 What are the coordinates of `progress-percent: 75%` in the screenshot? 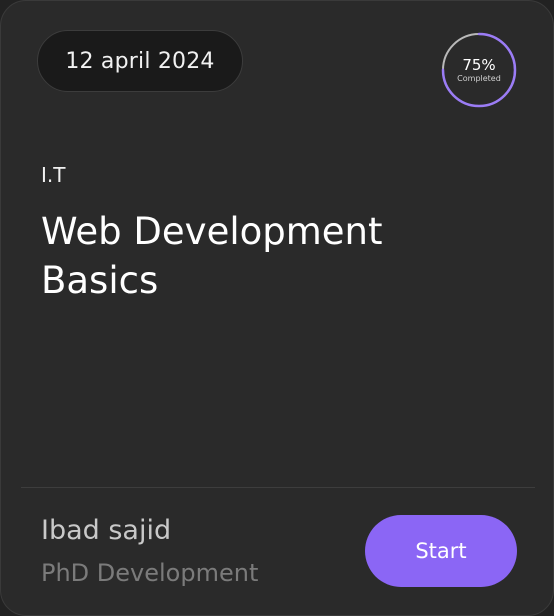 It's located at (479, 65).